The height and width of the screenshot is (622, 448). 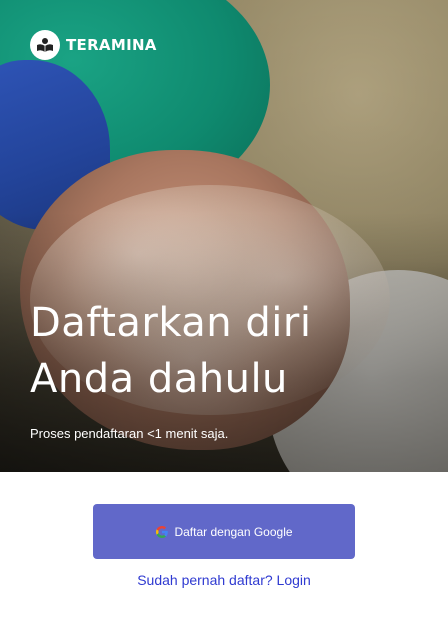 I want to click on google-signup-button: Daftar dengan Google, so click(x=224, y=531).